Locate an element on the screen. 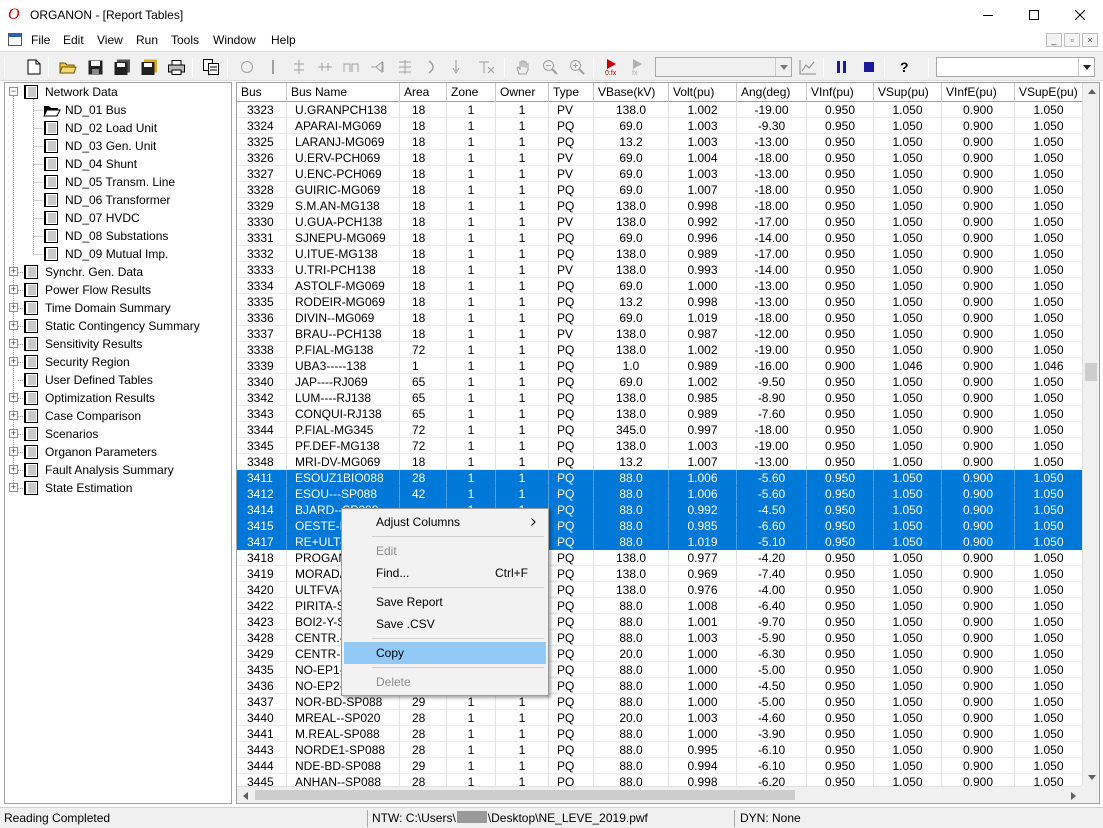  tree-item: ND_03 Gen. Unit is located at coordinates (110, 146).